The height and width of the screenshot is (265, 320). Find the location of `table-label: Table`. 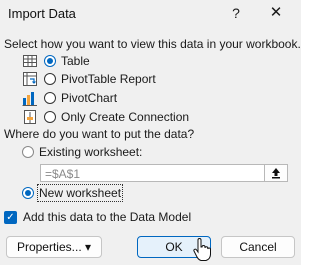

table-label: Table is located at coordinates (75, 61).